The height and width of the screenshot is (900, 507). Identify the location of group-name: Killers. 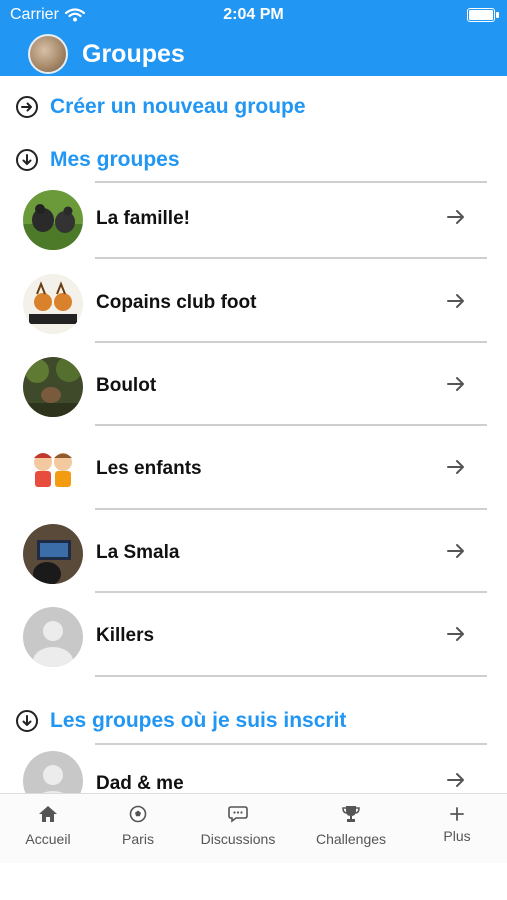
(125, 635).